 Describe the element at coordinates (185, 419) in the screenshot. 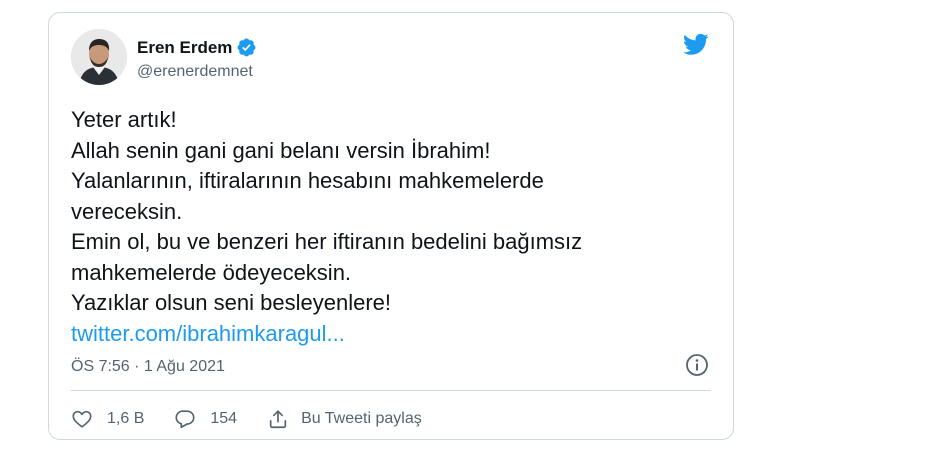

I see `comment-icon` at that location.